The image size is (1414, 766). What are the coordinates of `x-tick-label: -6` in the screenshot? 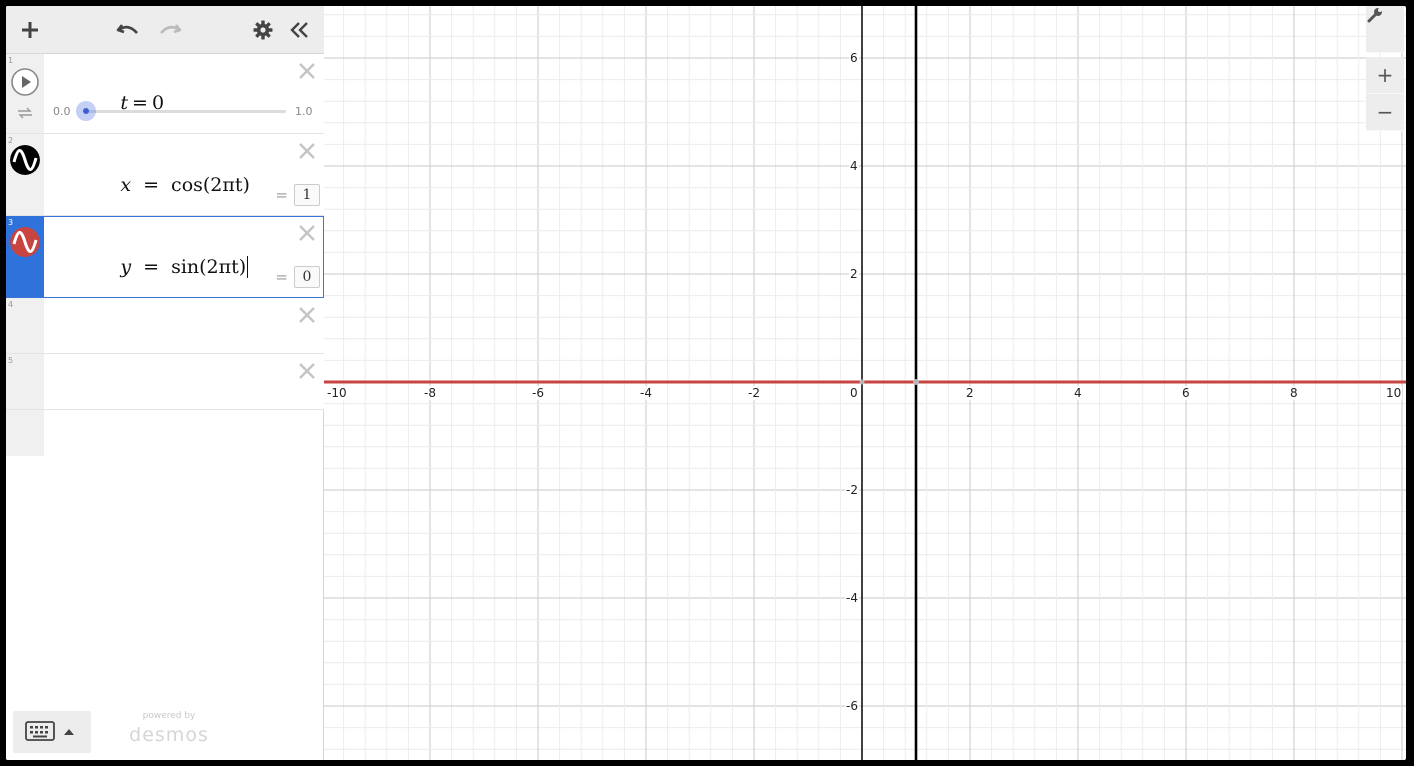 It's located at (538, 393).